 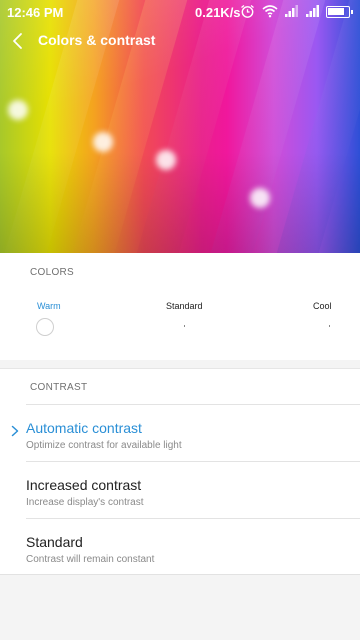 I want to click on wifi-icon, so click(x=270, y=11).